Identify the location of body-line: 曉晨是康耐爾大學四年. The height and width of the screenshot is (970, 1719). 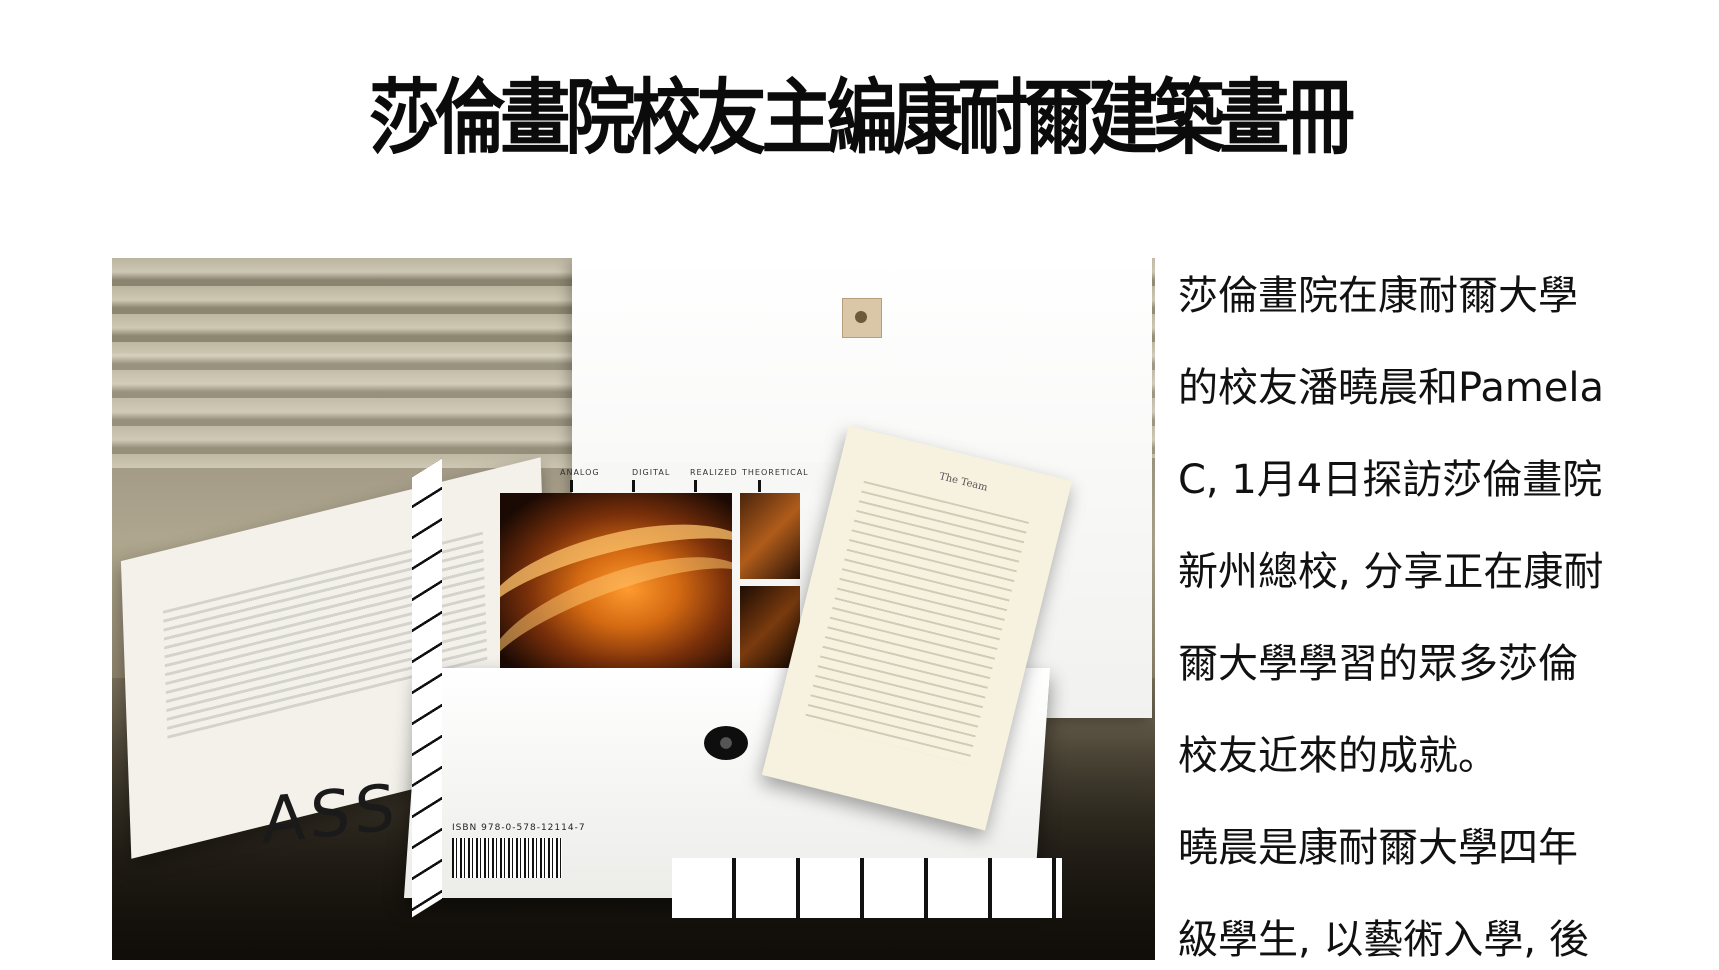
(1378, 848).